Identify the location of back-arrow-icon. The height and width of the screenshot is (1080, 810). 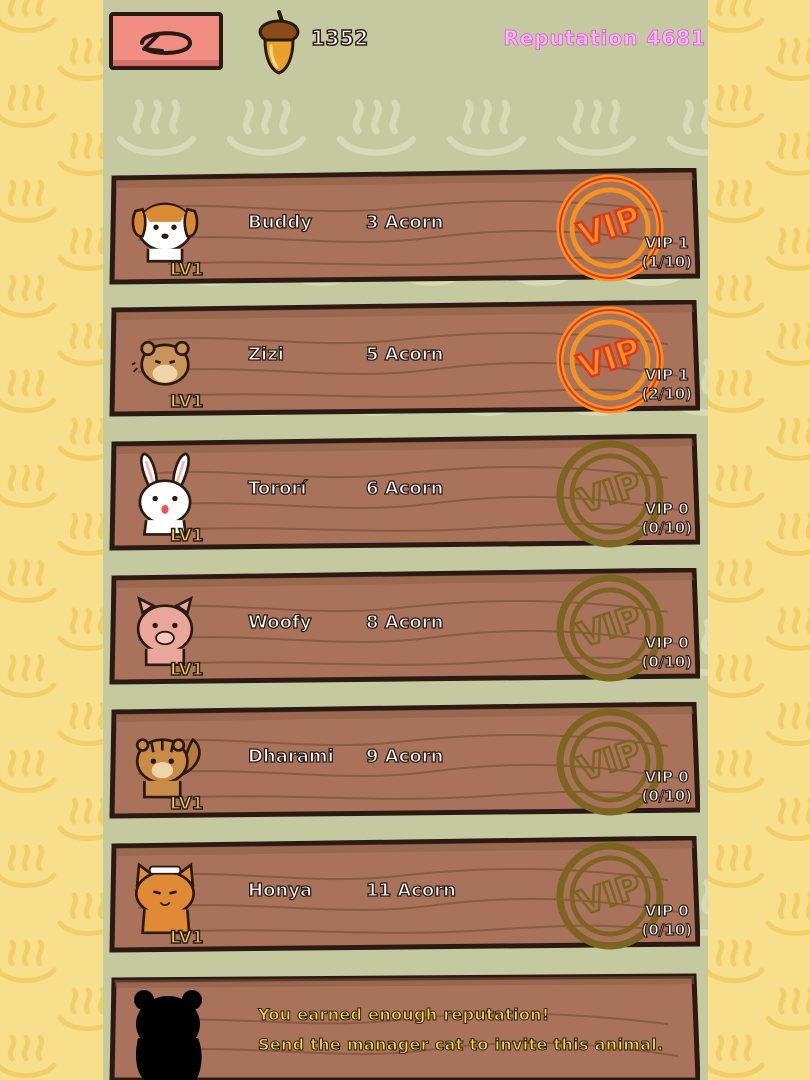
(166, 43).